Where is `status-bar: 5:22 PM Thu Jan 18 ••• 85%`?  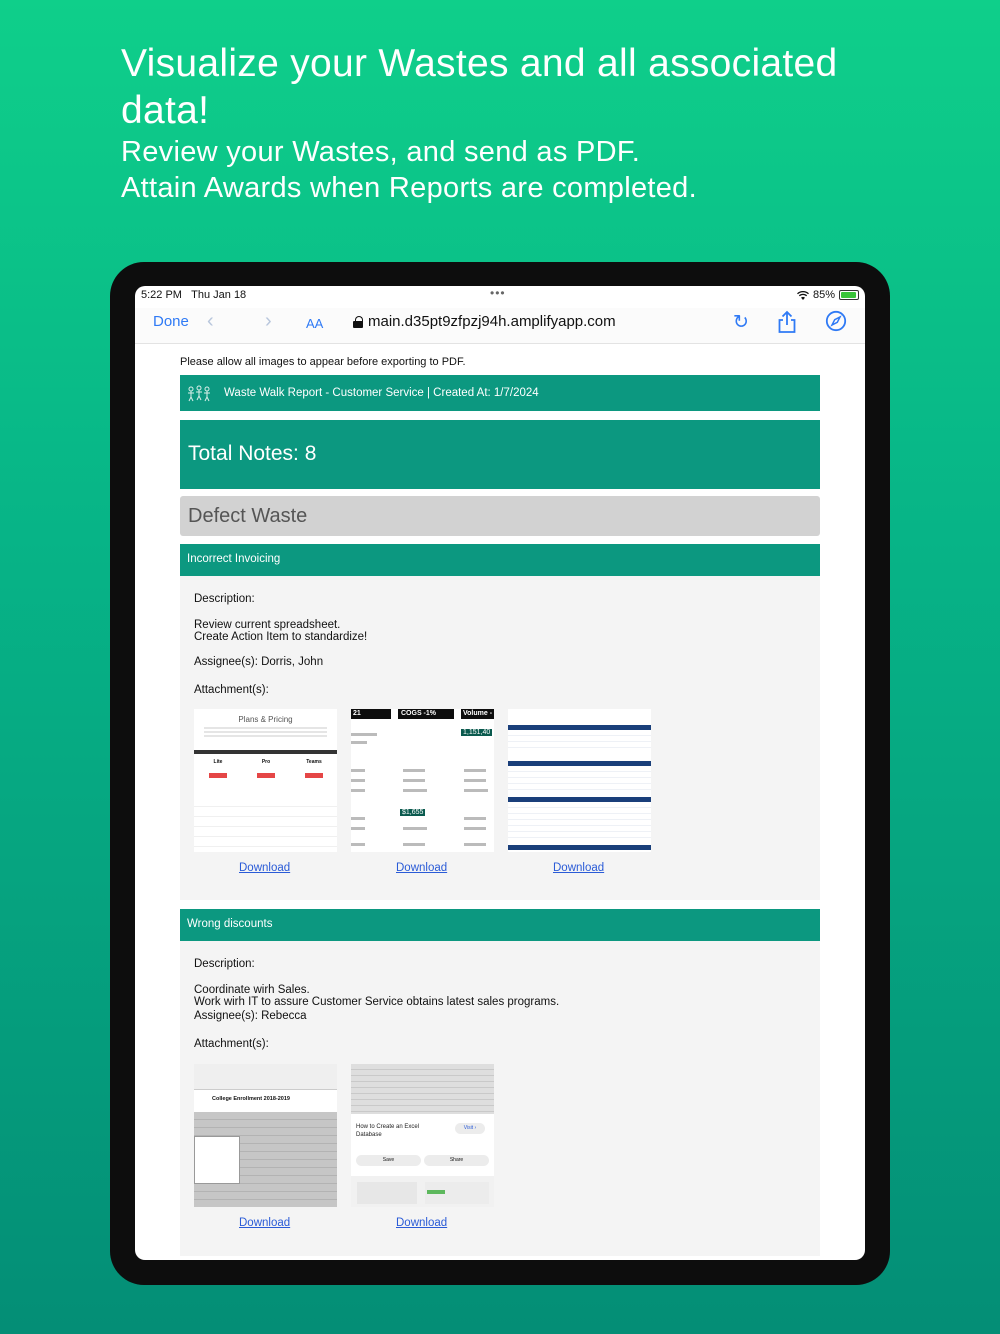 status-bar: 5:22 PM Thu Jan 18 ••• 85% is located at coordinates (500, 297).